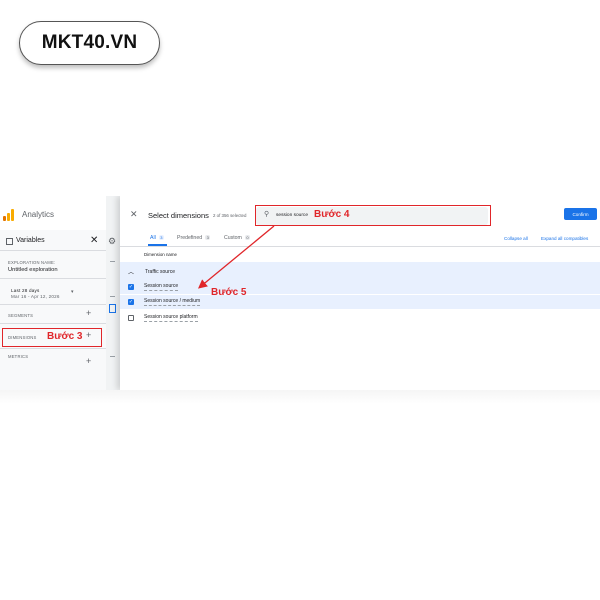  I want to click on step4-to-step5-arrow, so click(236, 257).